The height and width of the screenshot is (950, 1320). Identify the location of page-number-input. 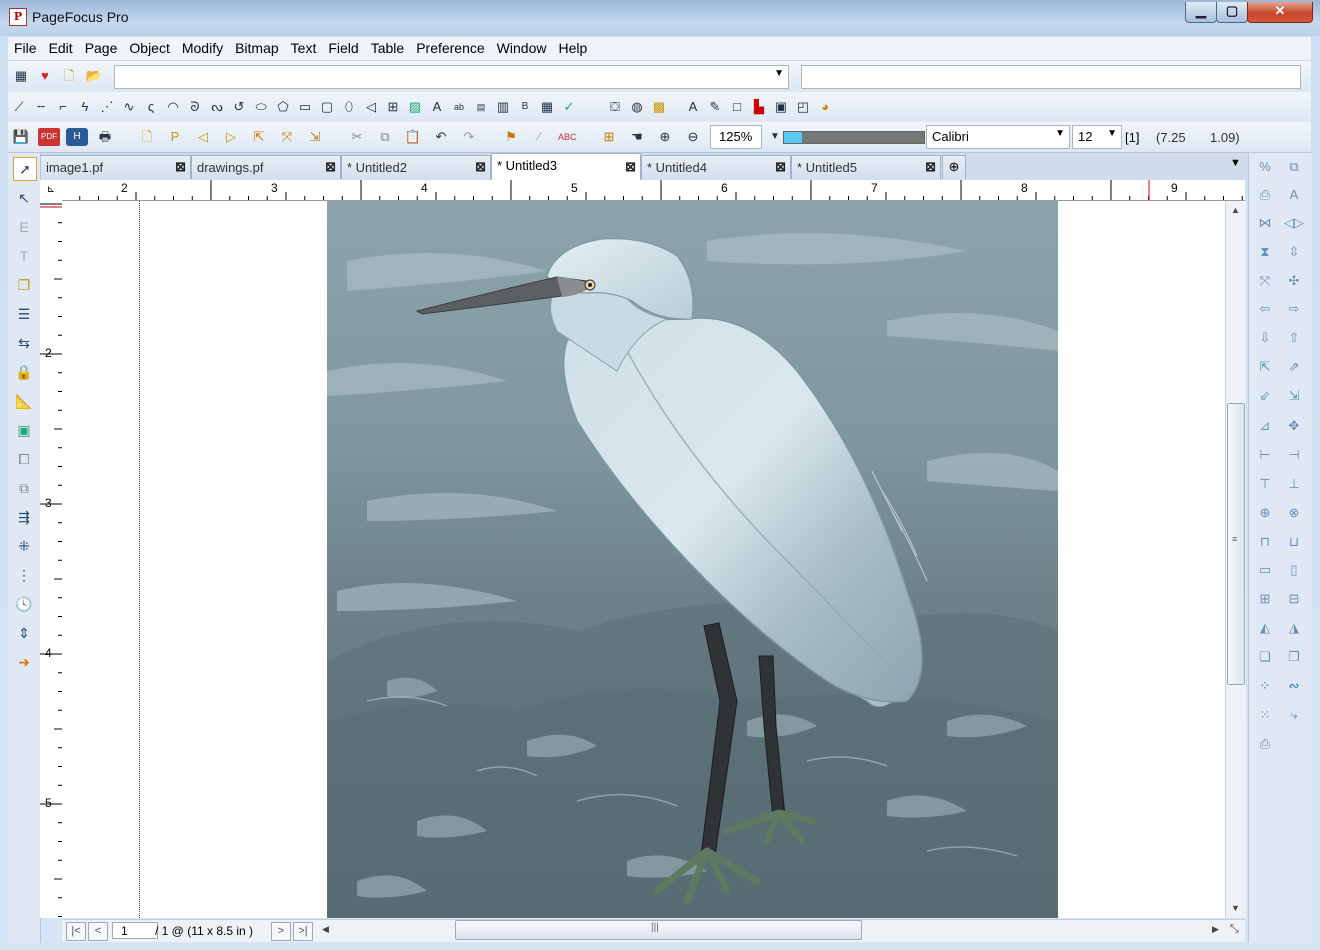
(135, 930).